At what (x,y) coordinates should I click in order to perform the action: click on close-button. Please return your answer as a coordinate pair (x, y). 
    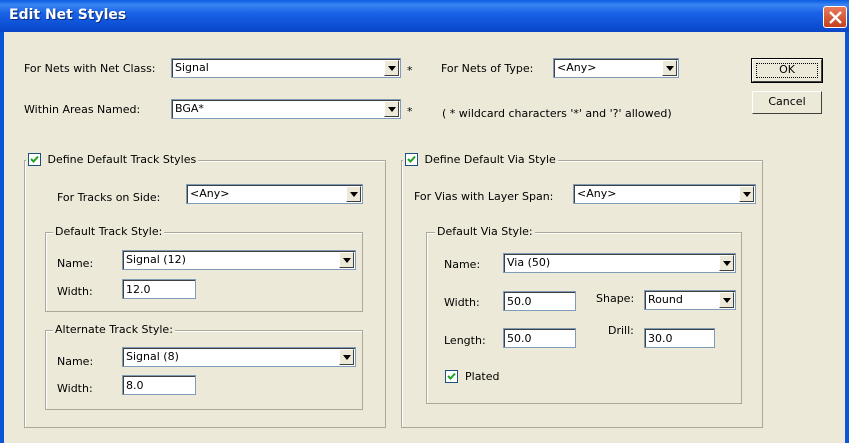
    Looking at the image, I should click on (835, 17).